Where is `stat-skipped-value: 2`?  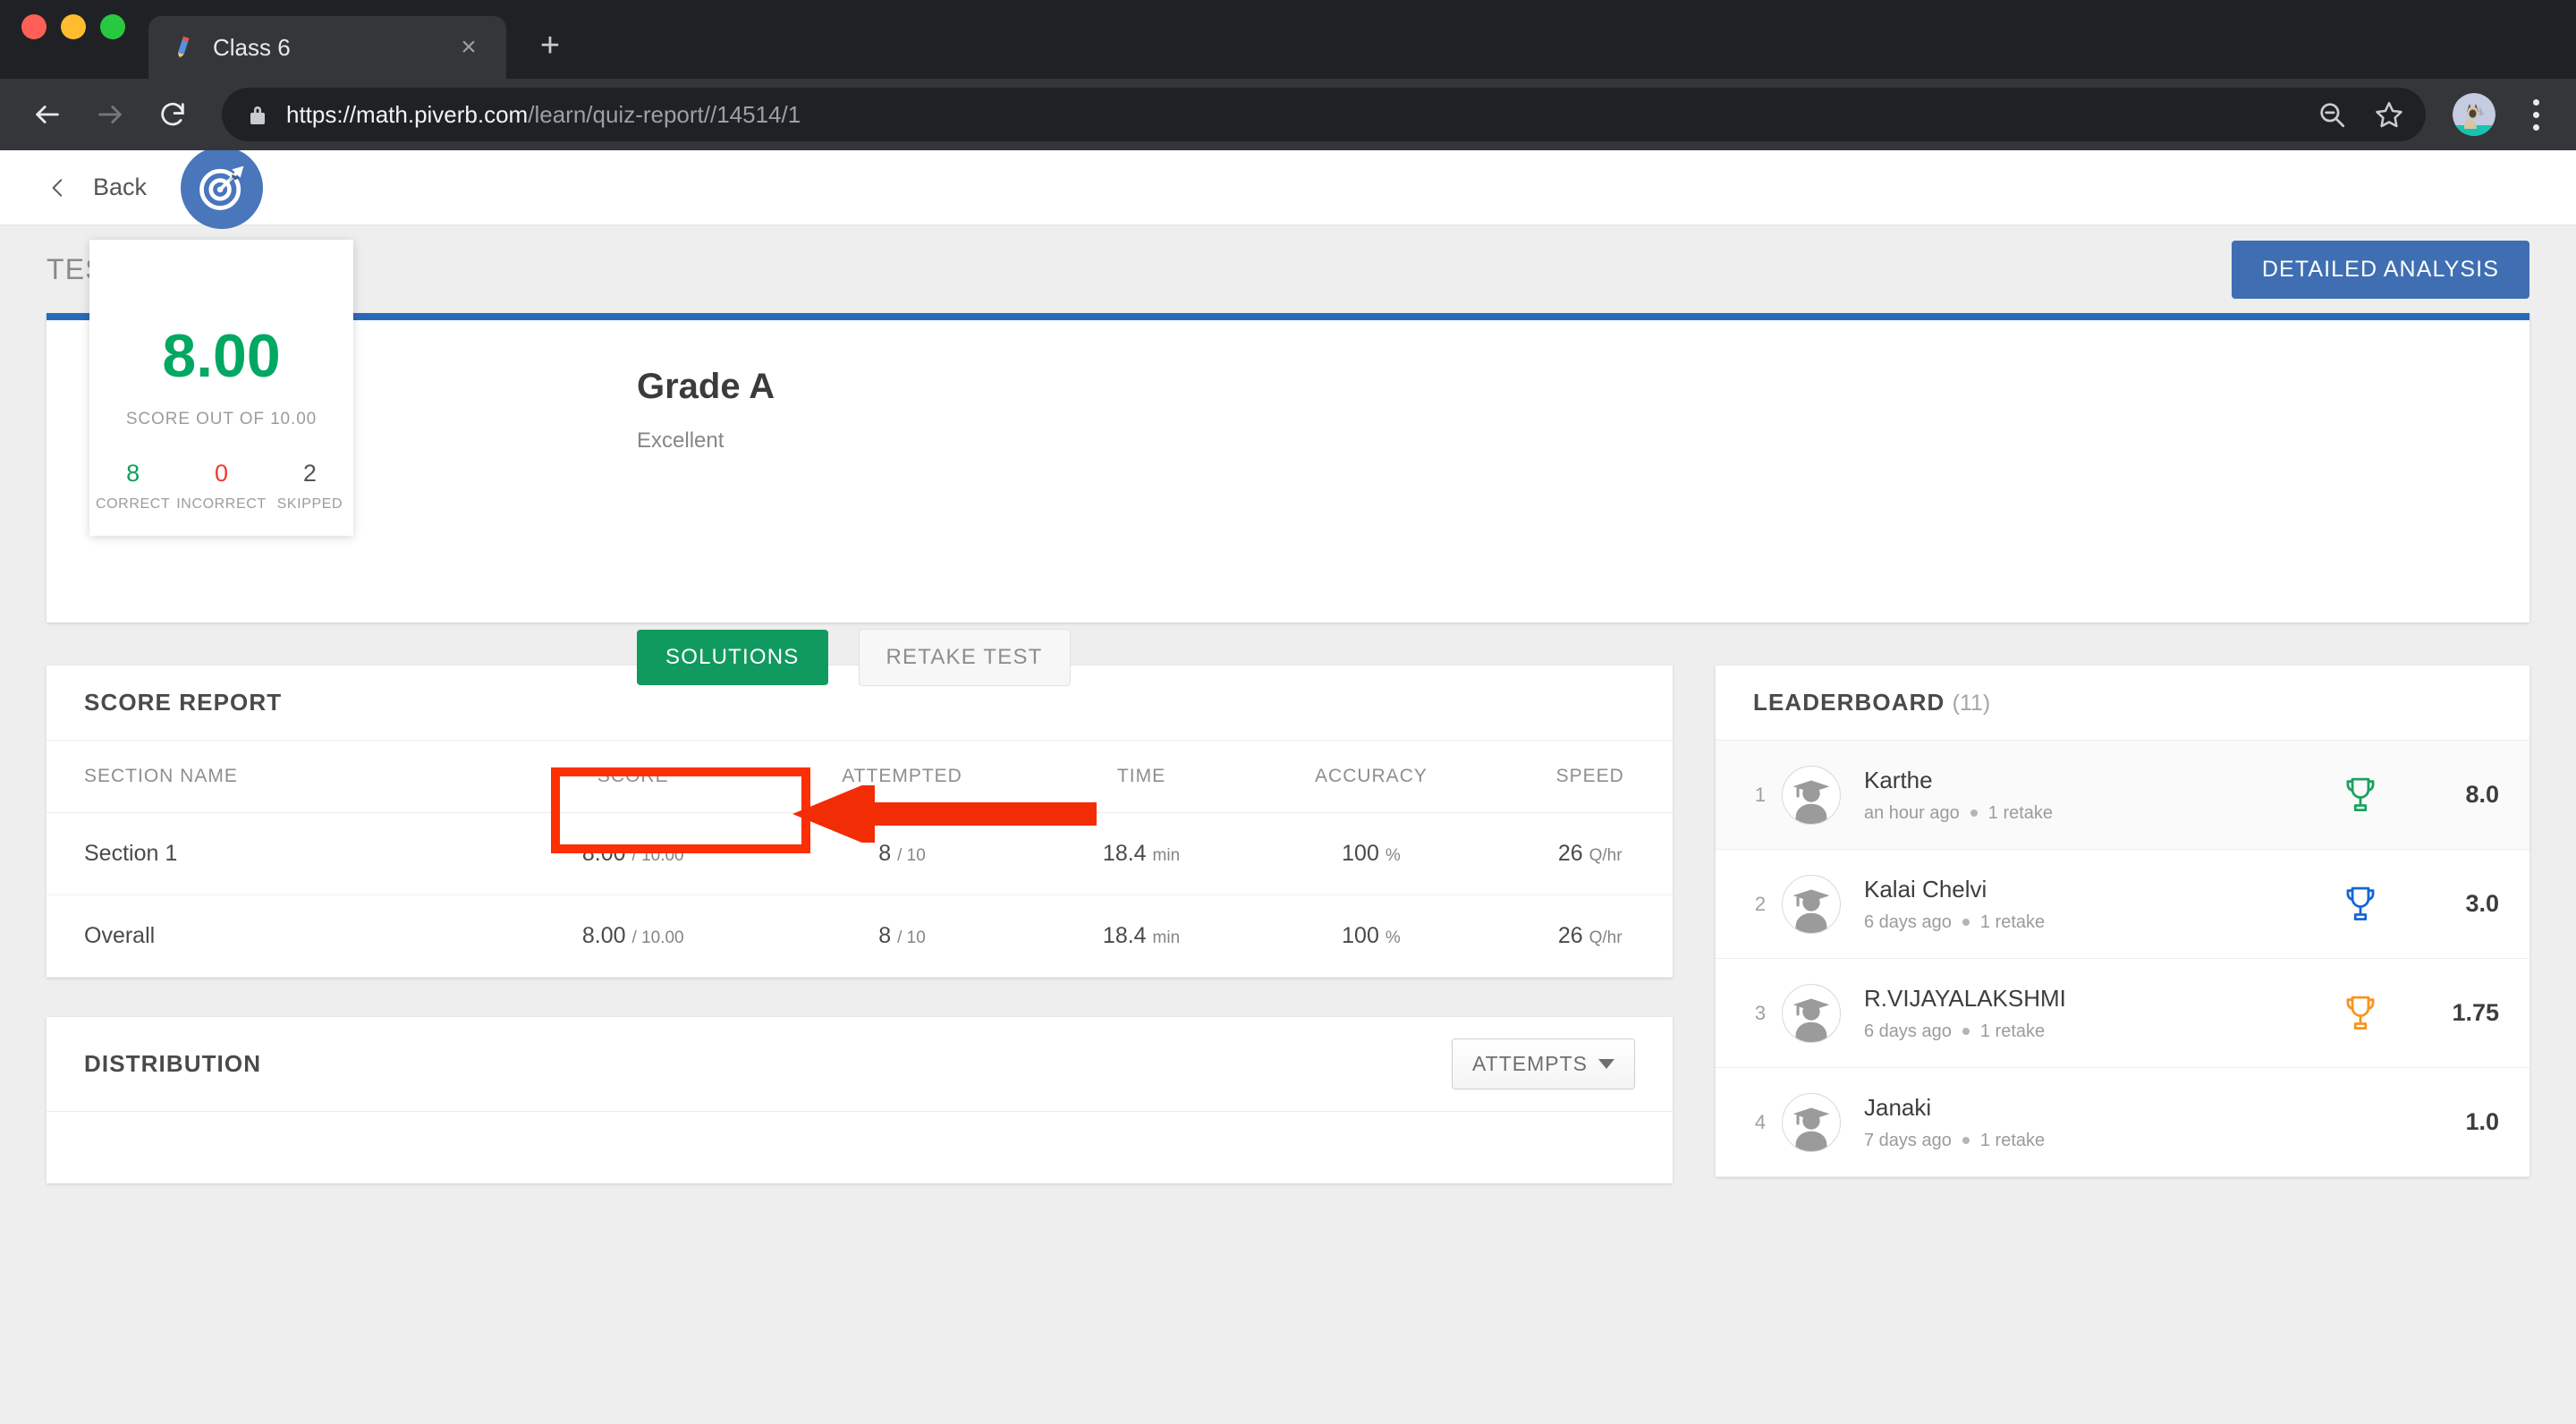 stat-skipped-value: 2 is located at coordinates (309, 473).